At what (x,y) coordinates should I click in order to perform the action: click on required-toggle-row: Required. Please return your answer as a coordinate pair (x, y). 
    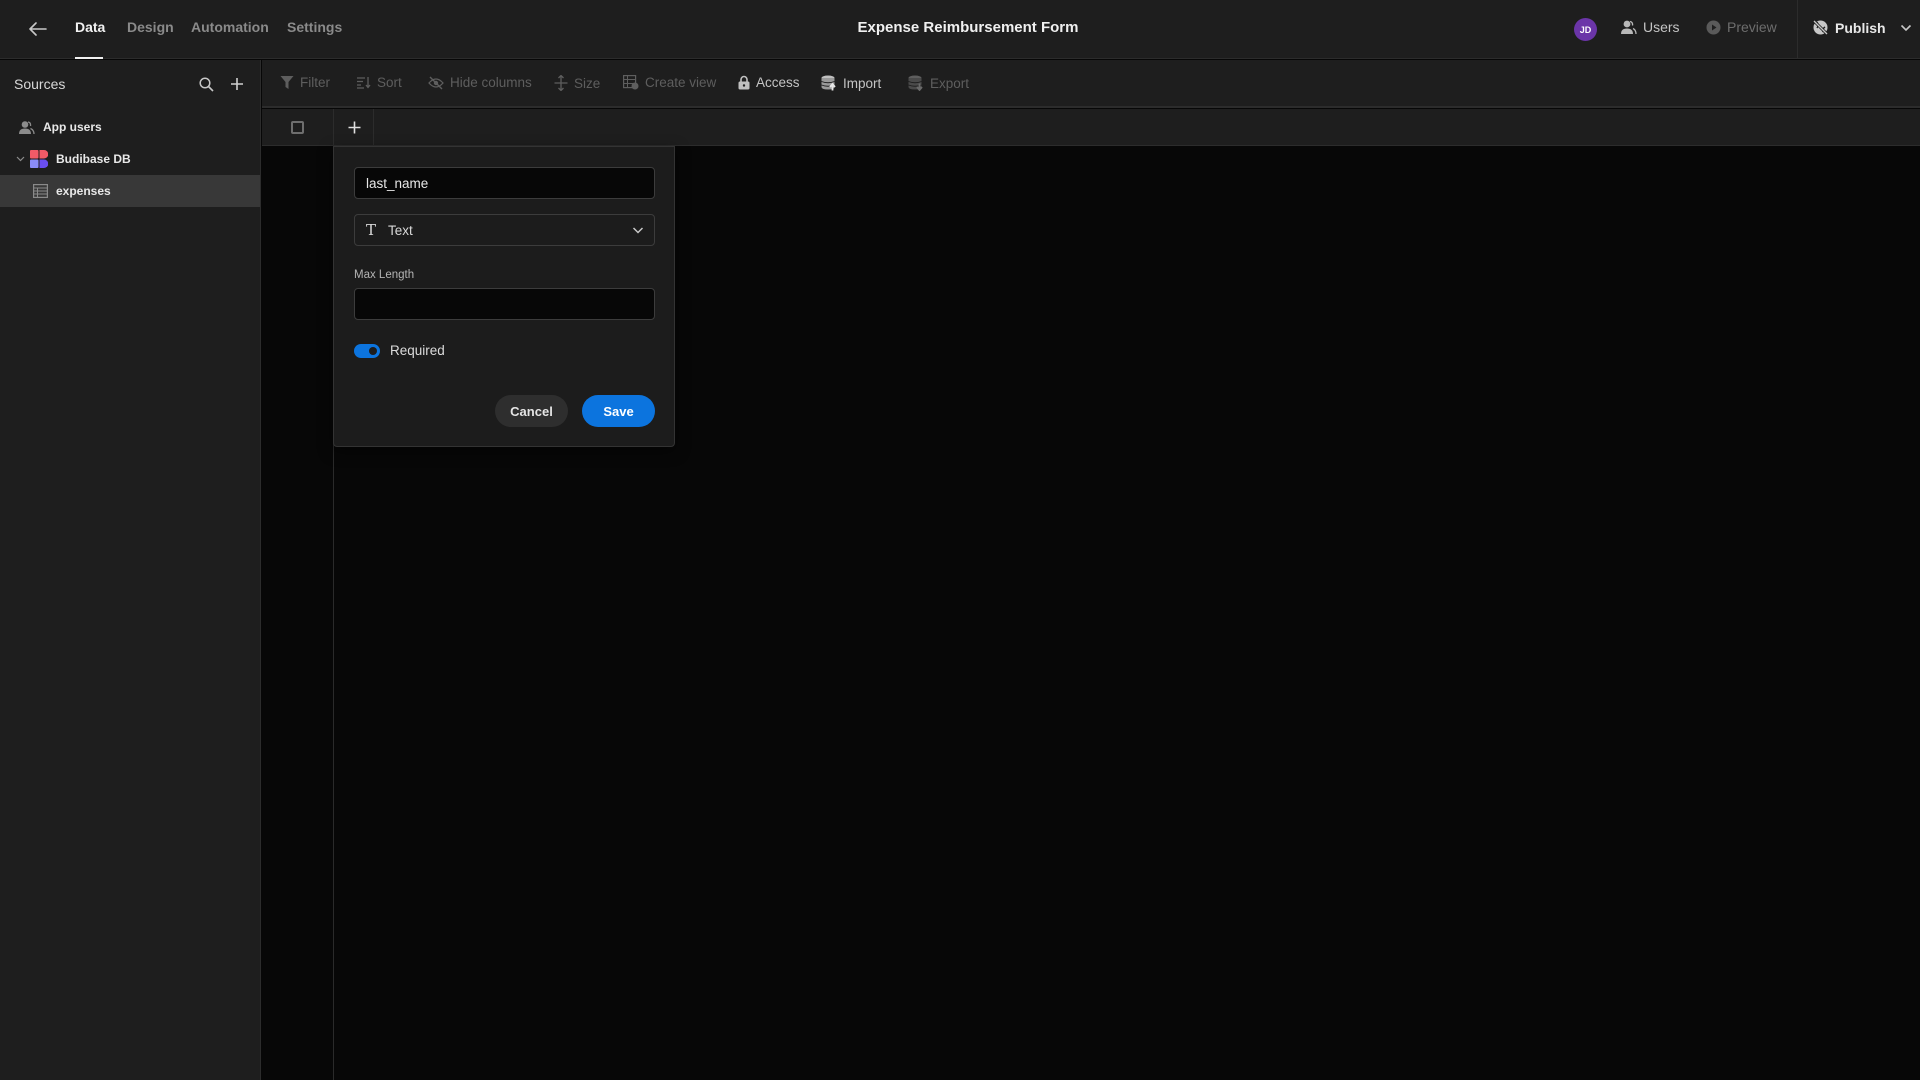
    Looking at the image, I should click on (399, 350).